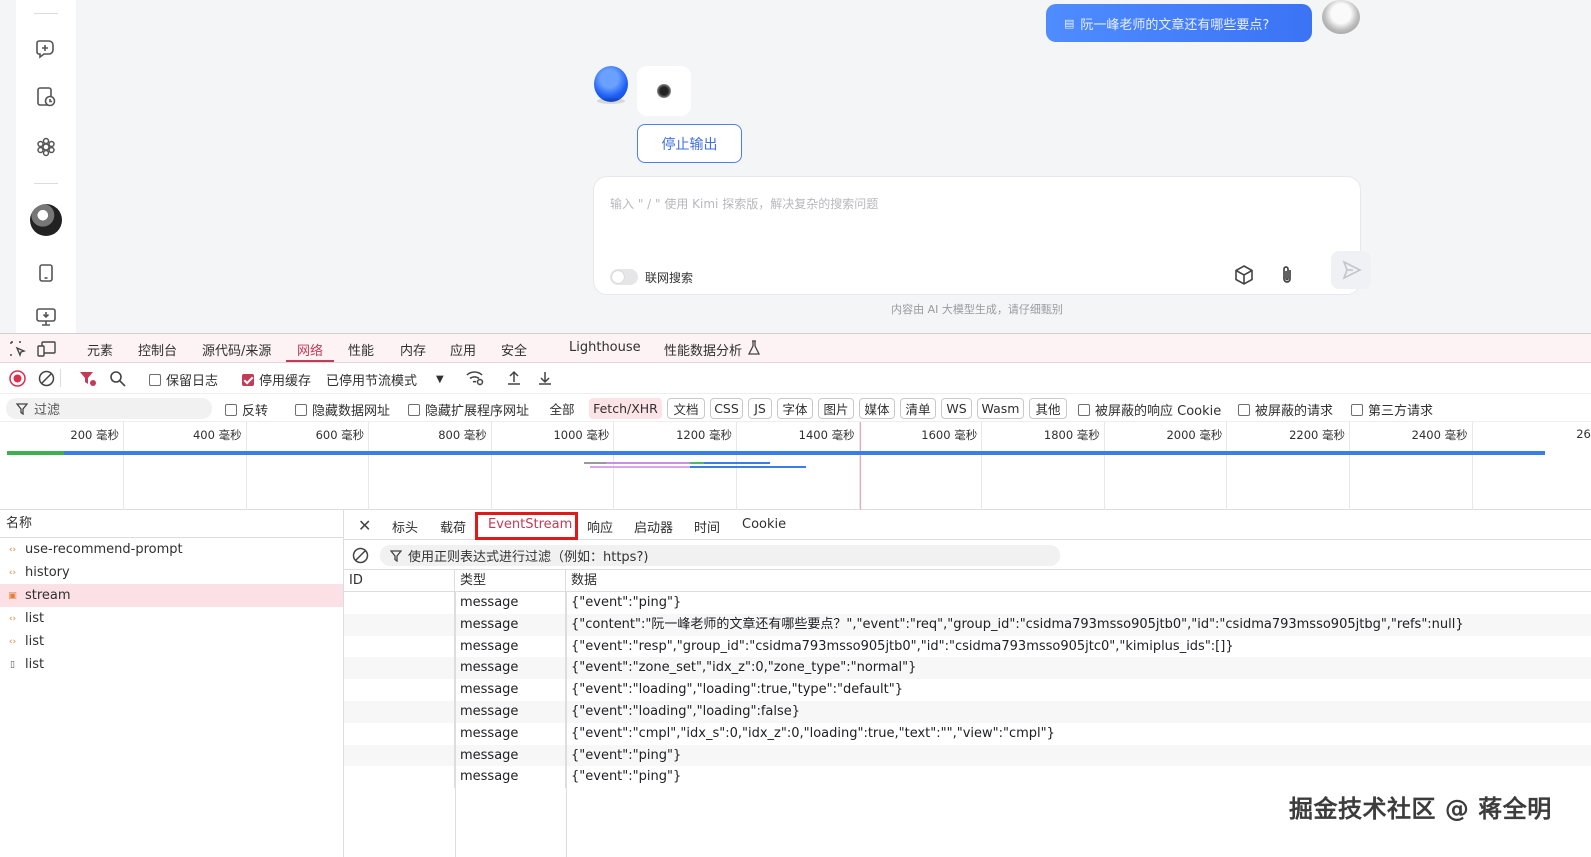  Describe the element at coordinates (707, 526) in the screenshot. I see `tab-timing: 时间` at that location.